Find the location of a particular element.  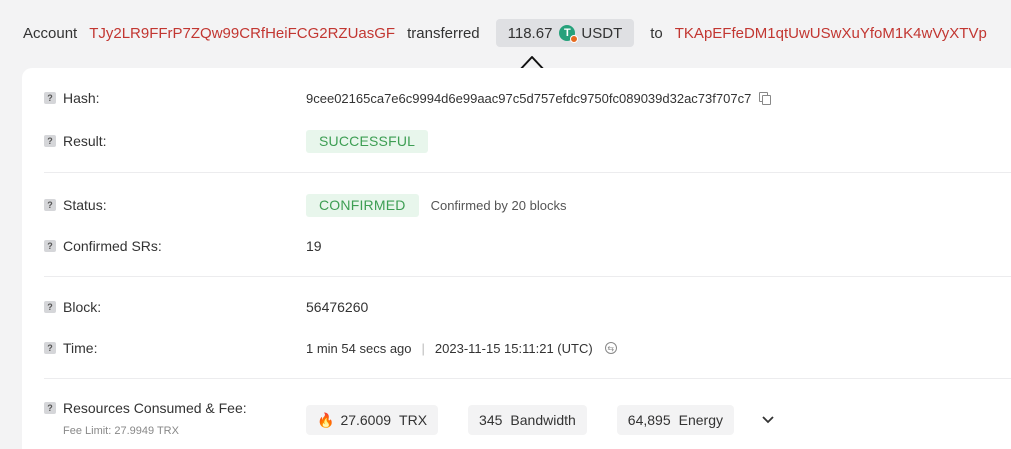

time-relative: 1 min 54 secs ago is located at coordinates (359, 348).